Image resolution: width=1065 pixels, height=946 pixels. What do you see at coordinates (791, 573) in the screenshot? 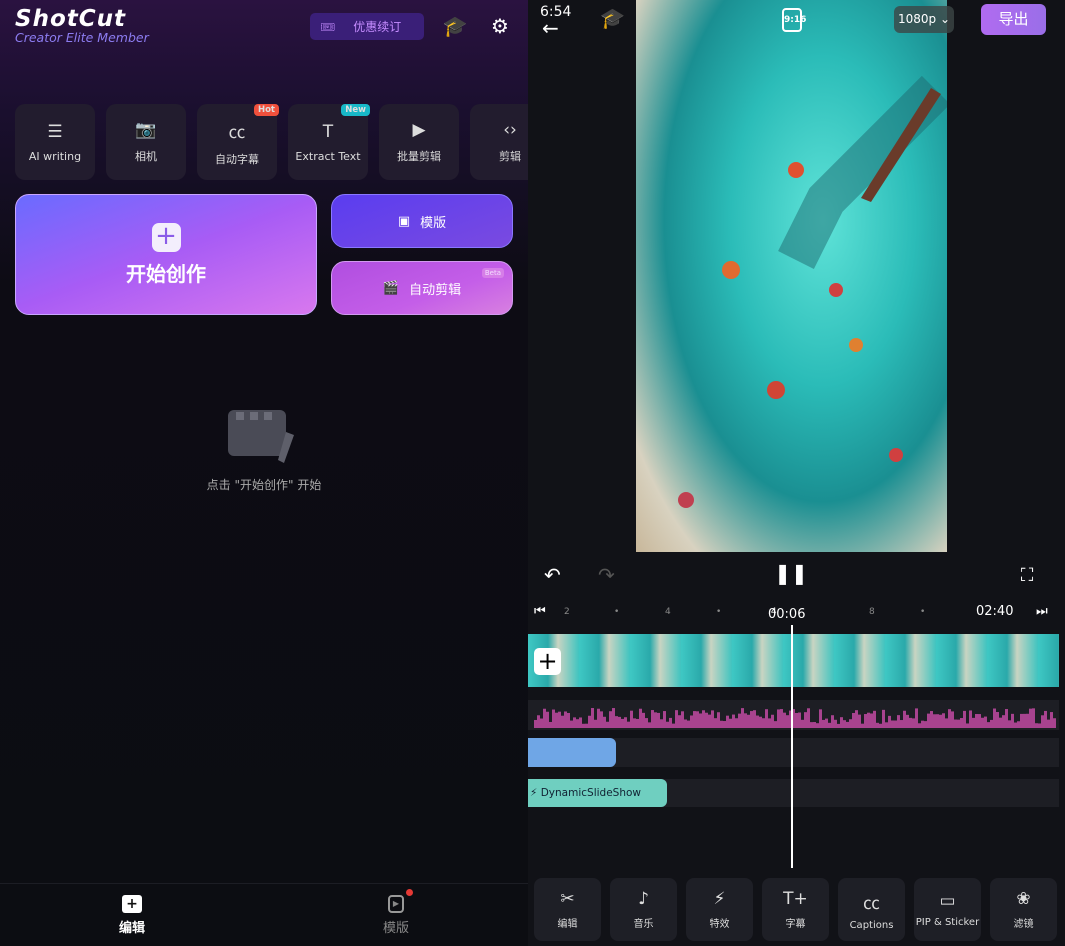
I see `pause-icon: ❚❚` at bounding box center [791, 573].